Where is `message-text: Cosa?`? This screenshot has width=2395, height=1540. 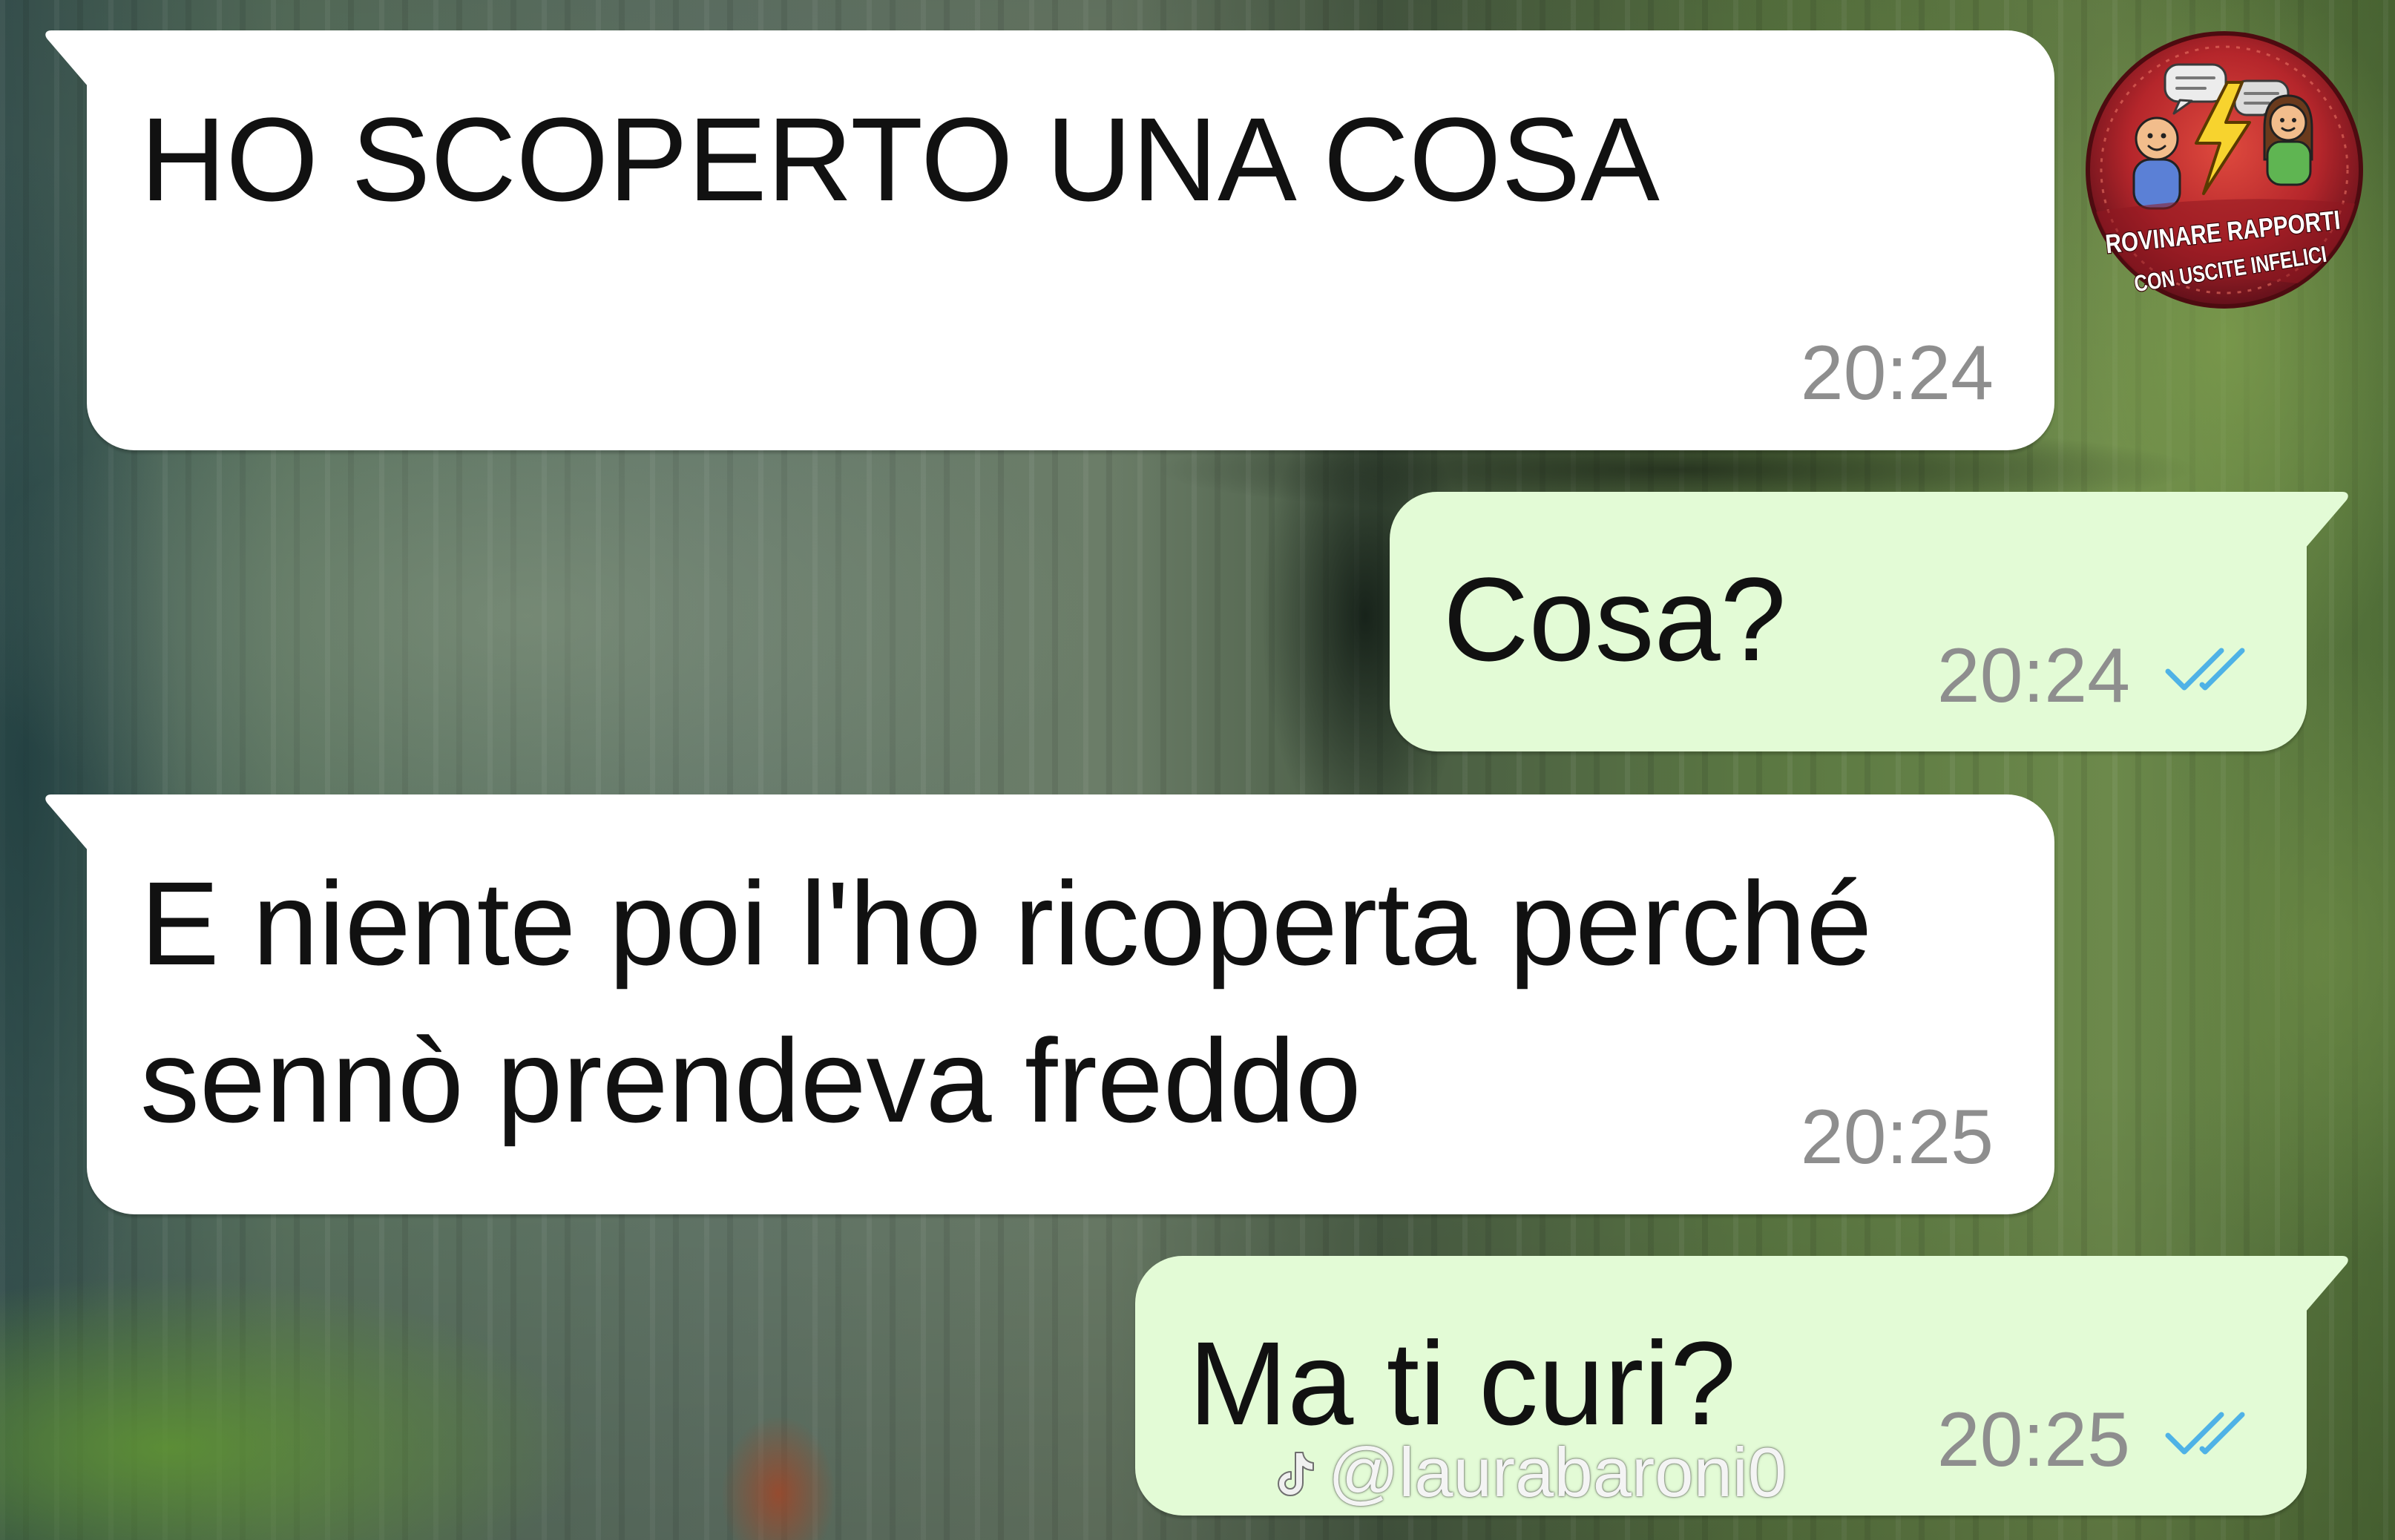
message-text: Cosa? is located at coordinates (1615, 619).